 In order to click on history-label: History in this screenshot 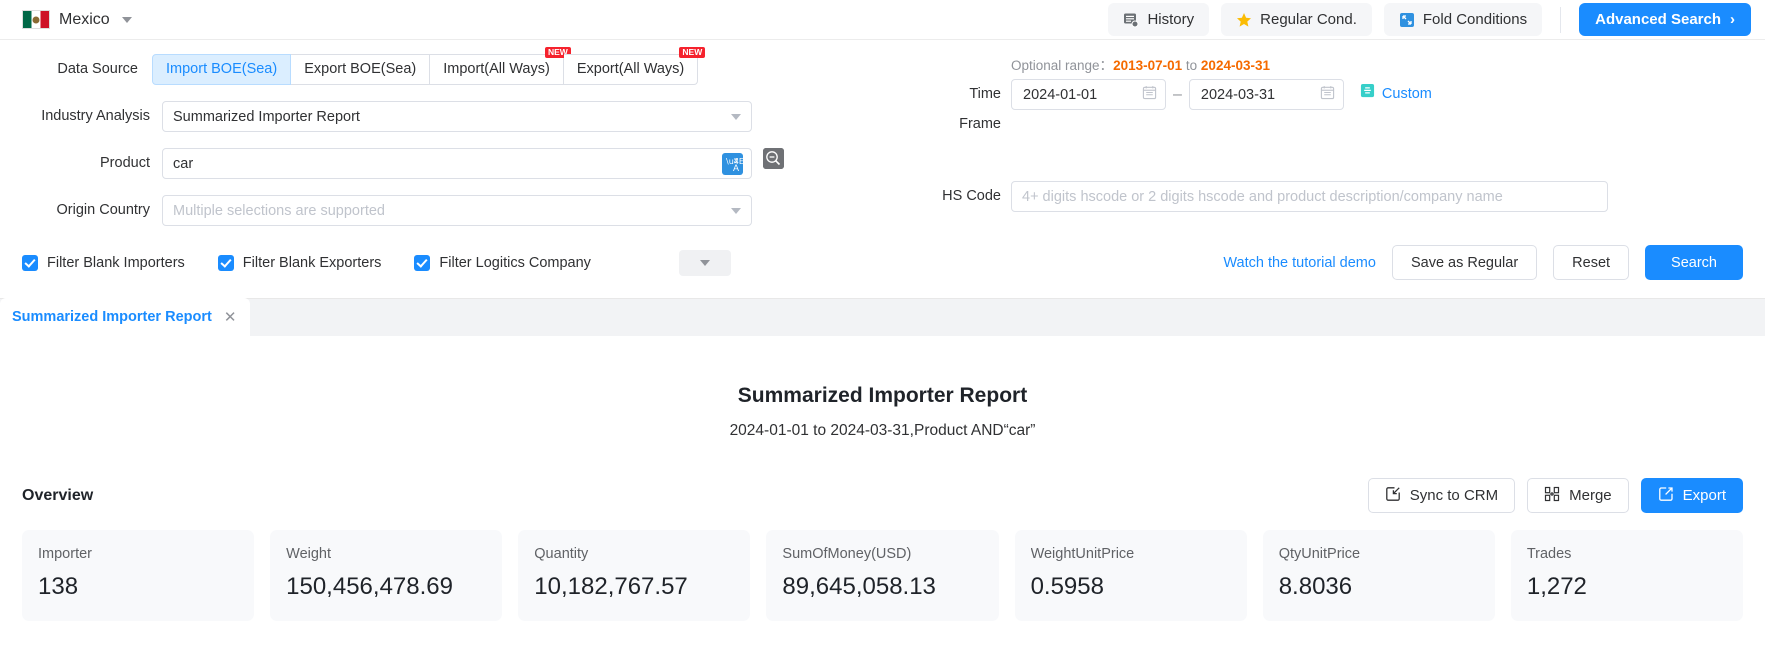, I will do `click(1171, 19)`.